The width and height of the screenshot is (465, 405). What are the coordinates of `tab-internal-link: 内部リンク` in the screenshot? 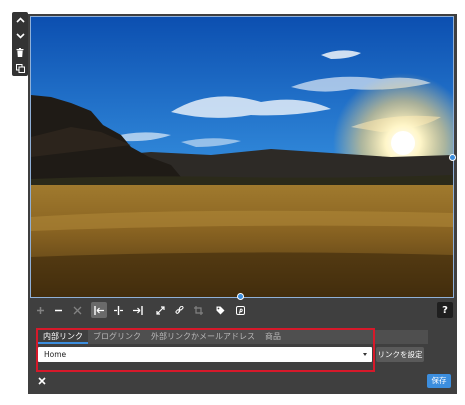 It's located at (63, 337).